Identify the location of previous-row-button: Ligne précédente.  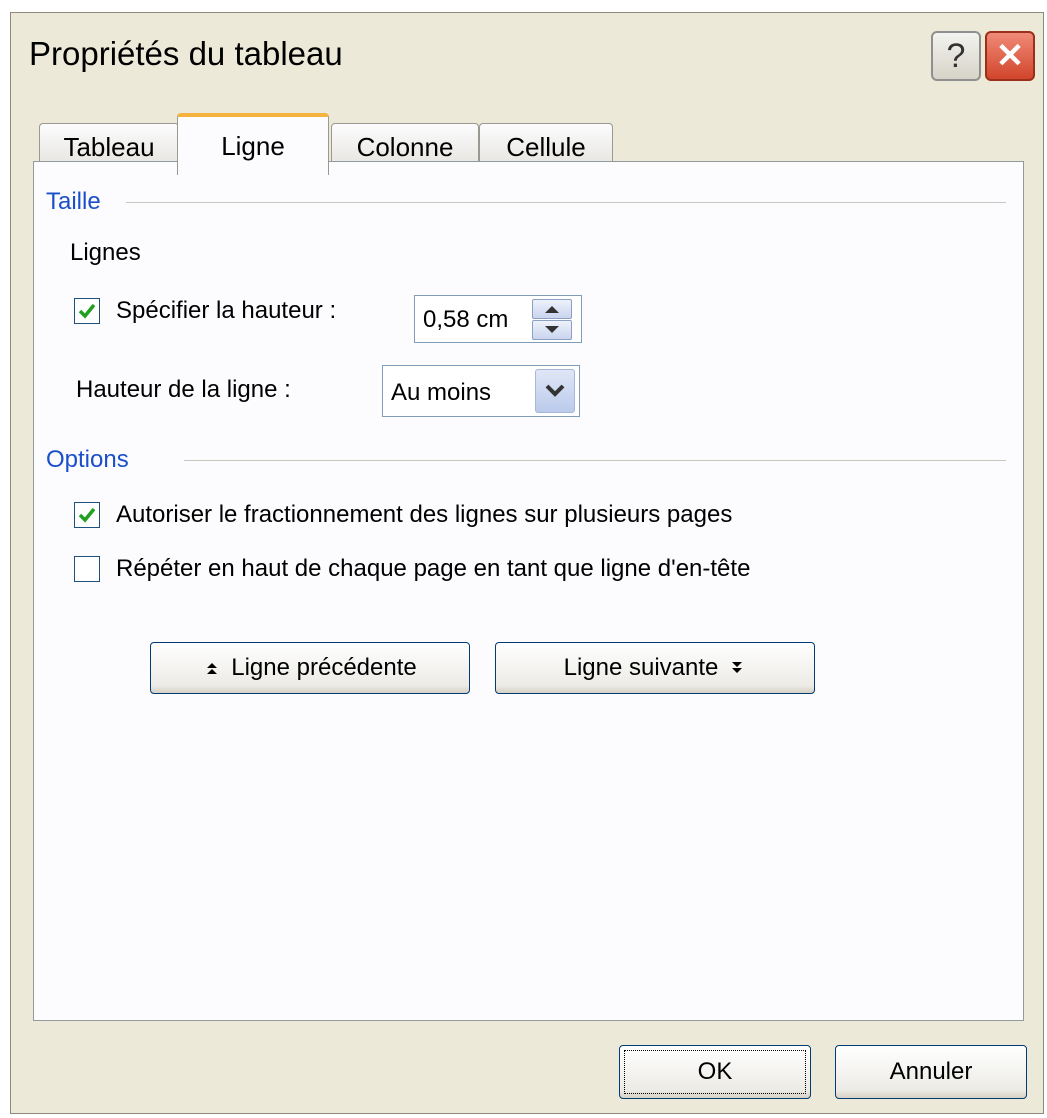
(310, 668).